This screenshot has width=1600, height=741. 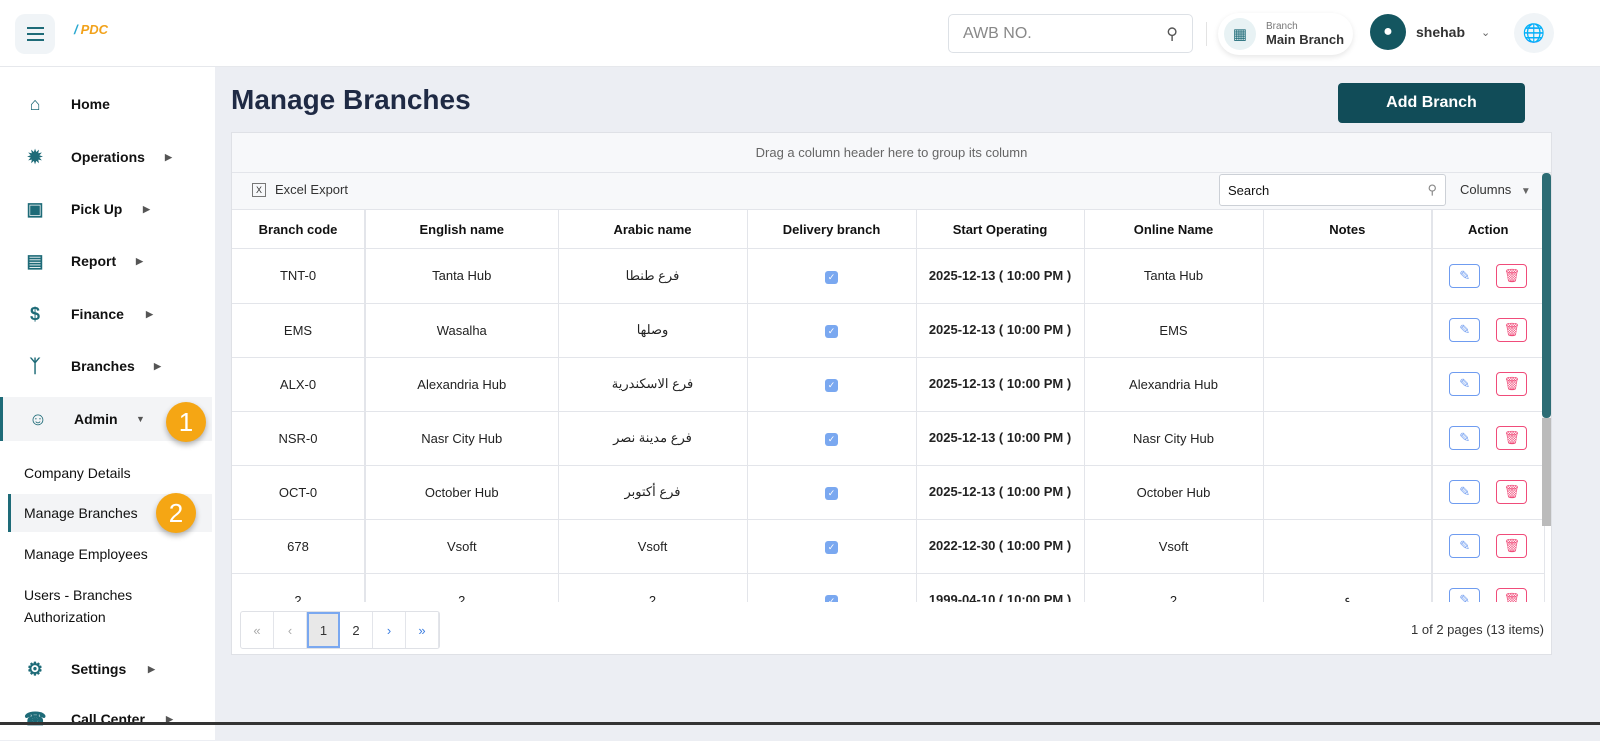 I want to click on sidebar-item-report: ▤ Report ▶, so click(x=106, y=261).